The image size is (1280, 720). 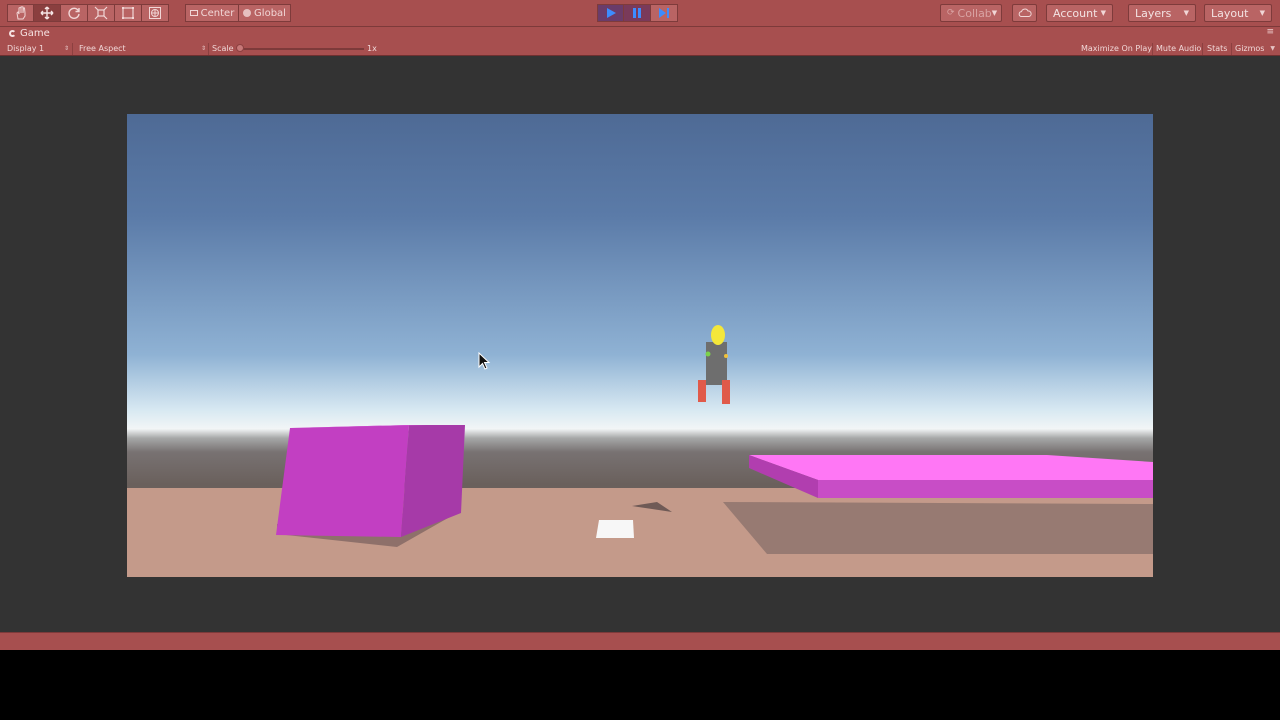 What do you see at coordinates (193, 13) in the screenshot?
I see `pivot-icon` at bounding box center [193, 13].